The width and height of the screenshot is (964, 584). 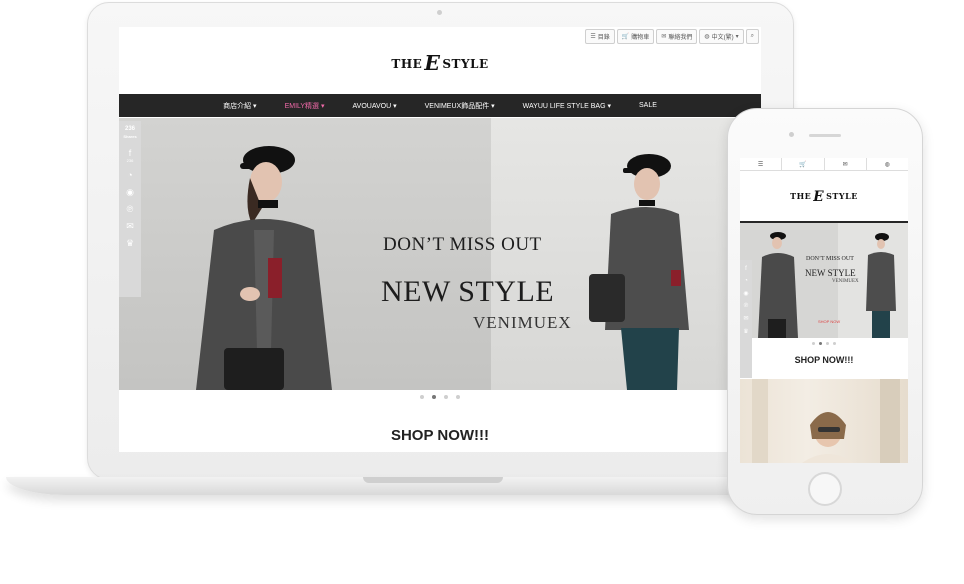 I want to click on phone-camera, so click(x=791, y=134).